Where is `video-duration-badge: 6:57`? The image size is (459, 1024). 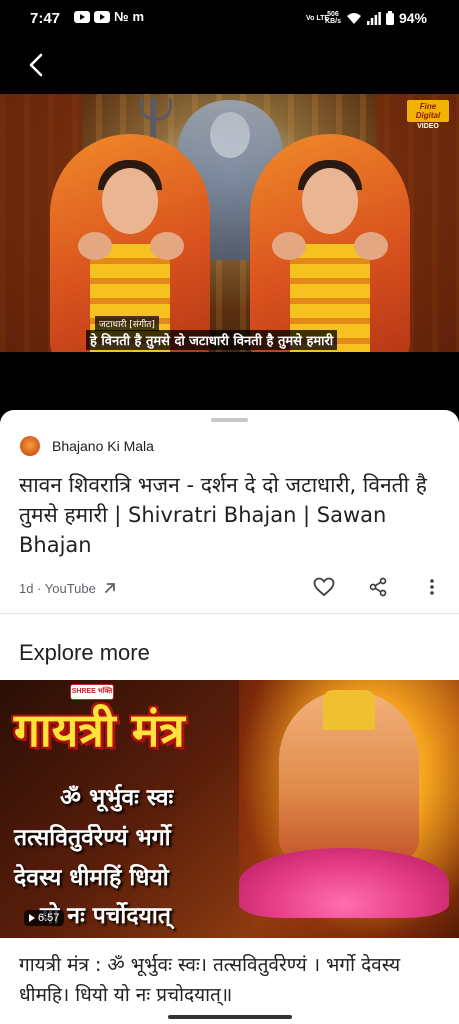
video-duration-badge: 6:57 is located at coordinates (44, 918).